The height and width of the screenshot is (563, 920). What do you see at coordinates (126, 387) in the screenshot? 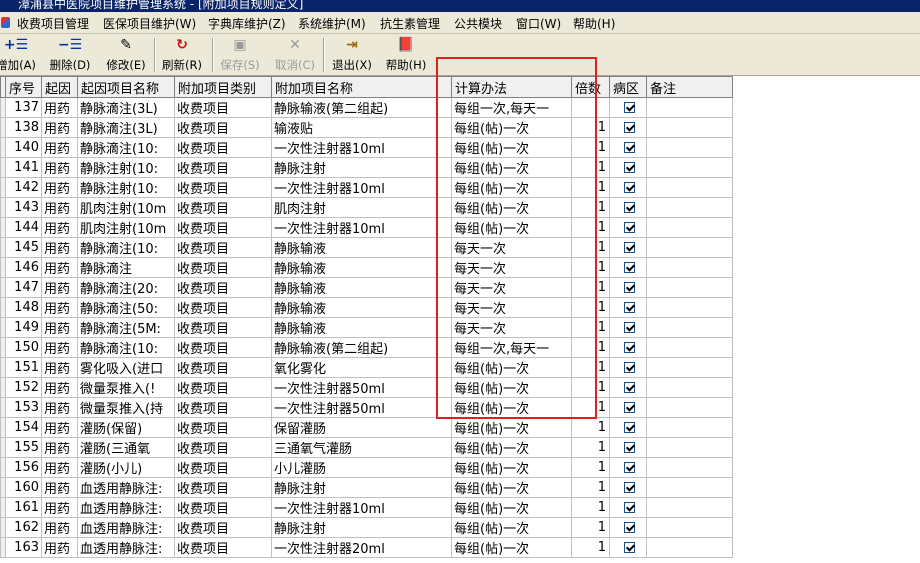
I see `cause-item-cell: 微量泵推入(!` at bounding box center [126, 387].